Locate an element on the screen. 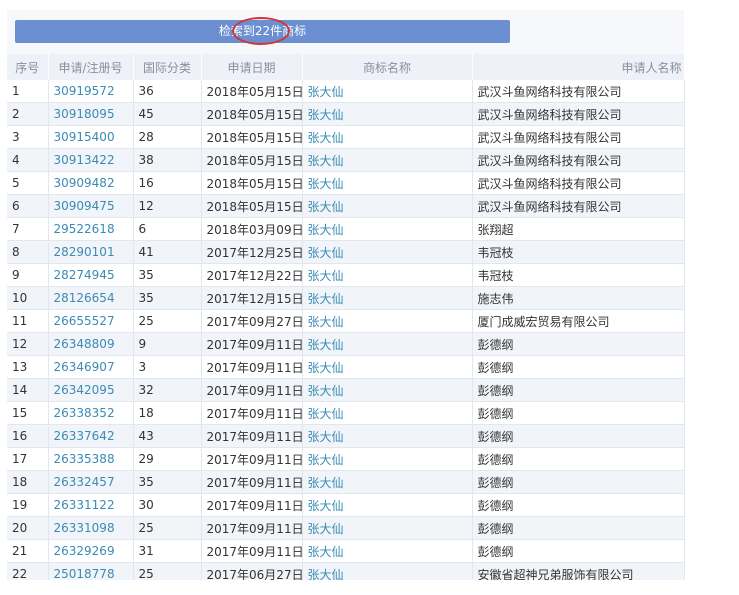 This screenshot has height=595, width=739. table-row: 5 30909482 16 2018年05月15日 张大仙 武汉斗鱼网络科技有限公司 is located at coordinates (346, 183).